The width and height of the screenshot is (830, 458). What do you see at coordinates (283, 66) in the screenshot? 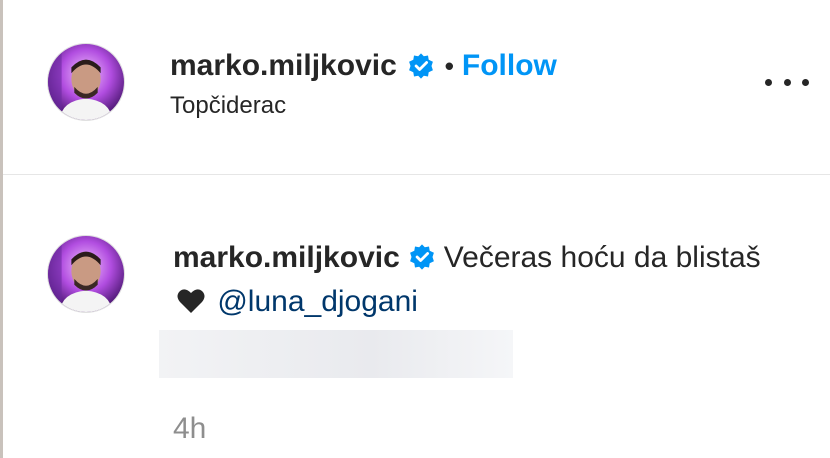
I see `post-author-username: marko.miljkovic` at bounding box center [283, 66].